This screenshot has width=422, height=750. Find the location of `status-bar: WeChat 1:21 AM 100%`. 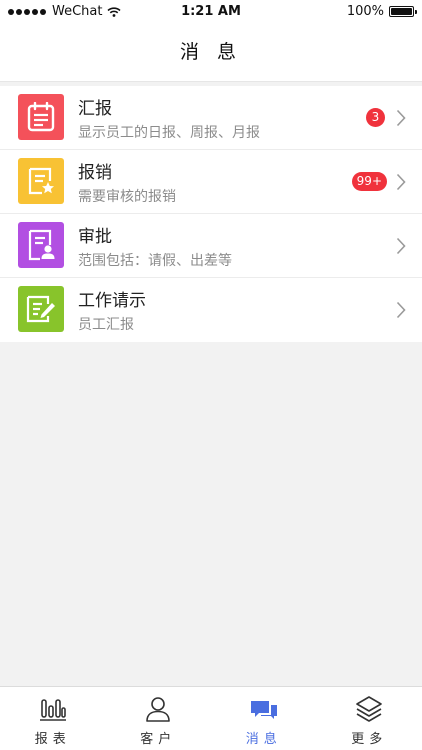

status-bar: WeChat 1:21 AM 100% is located at coordinates (211, 11).